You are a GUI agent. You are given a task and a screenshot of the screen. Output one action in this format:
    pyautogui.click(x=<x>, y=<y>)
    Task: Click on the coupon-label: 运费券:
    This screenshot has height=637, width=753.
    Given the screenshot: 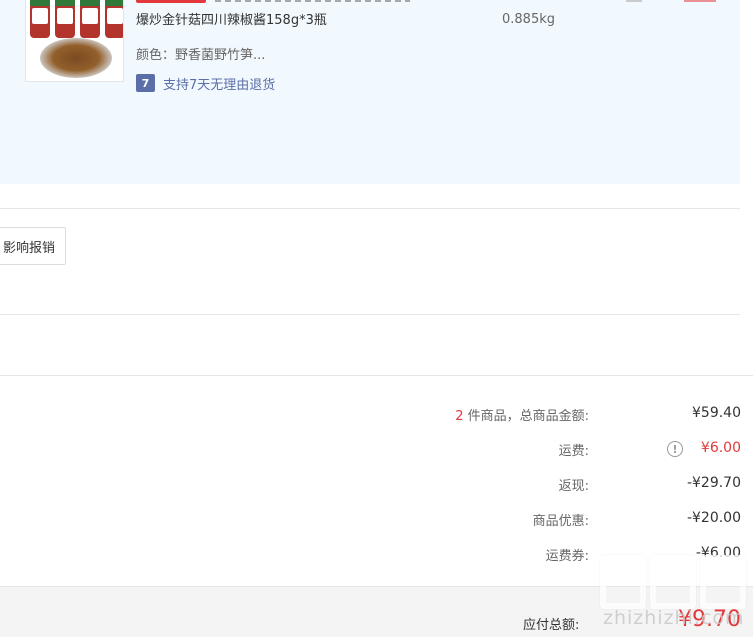 What is the action you would take?
    pyautogui.click(x=567, y=556)
    